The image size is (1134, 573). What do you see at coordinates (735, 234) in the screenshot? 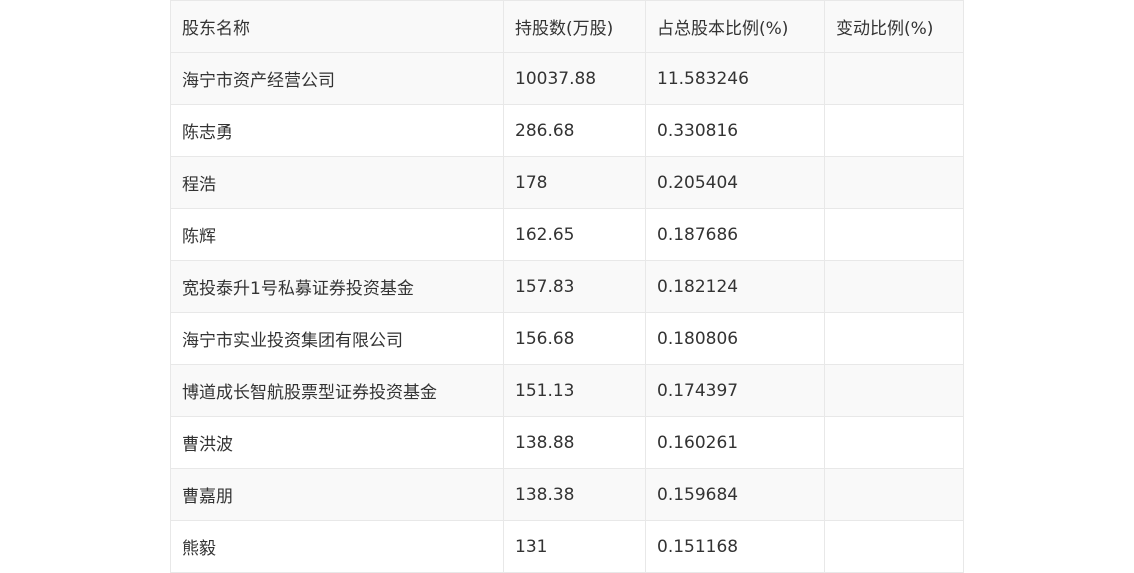
I see `cell-share-ratio: 0.187686` at bounding box center [735, 234].